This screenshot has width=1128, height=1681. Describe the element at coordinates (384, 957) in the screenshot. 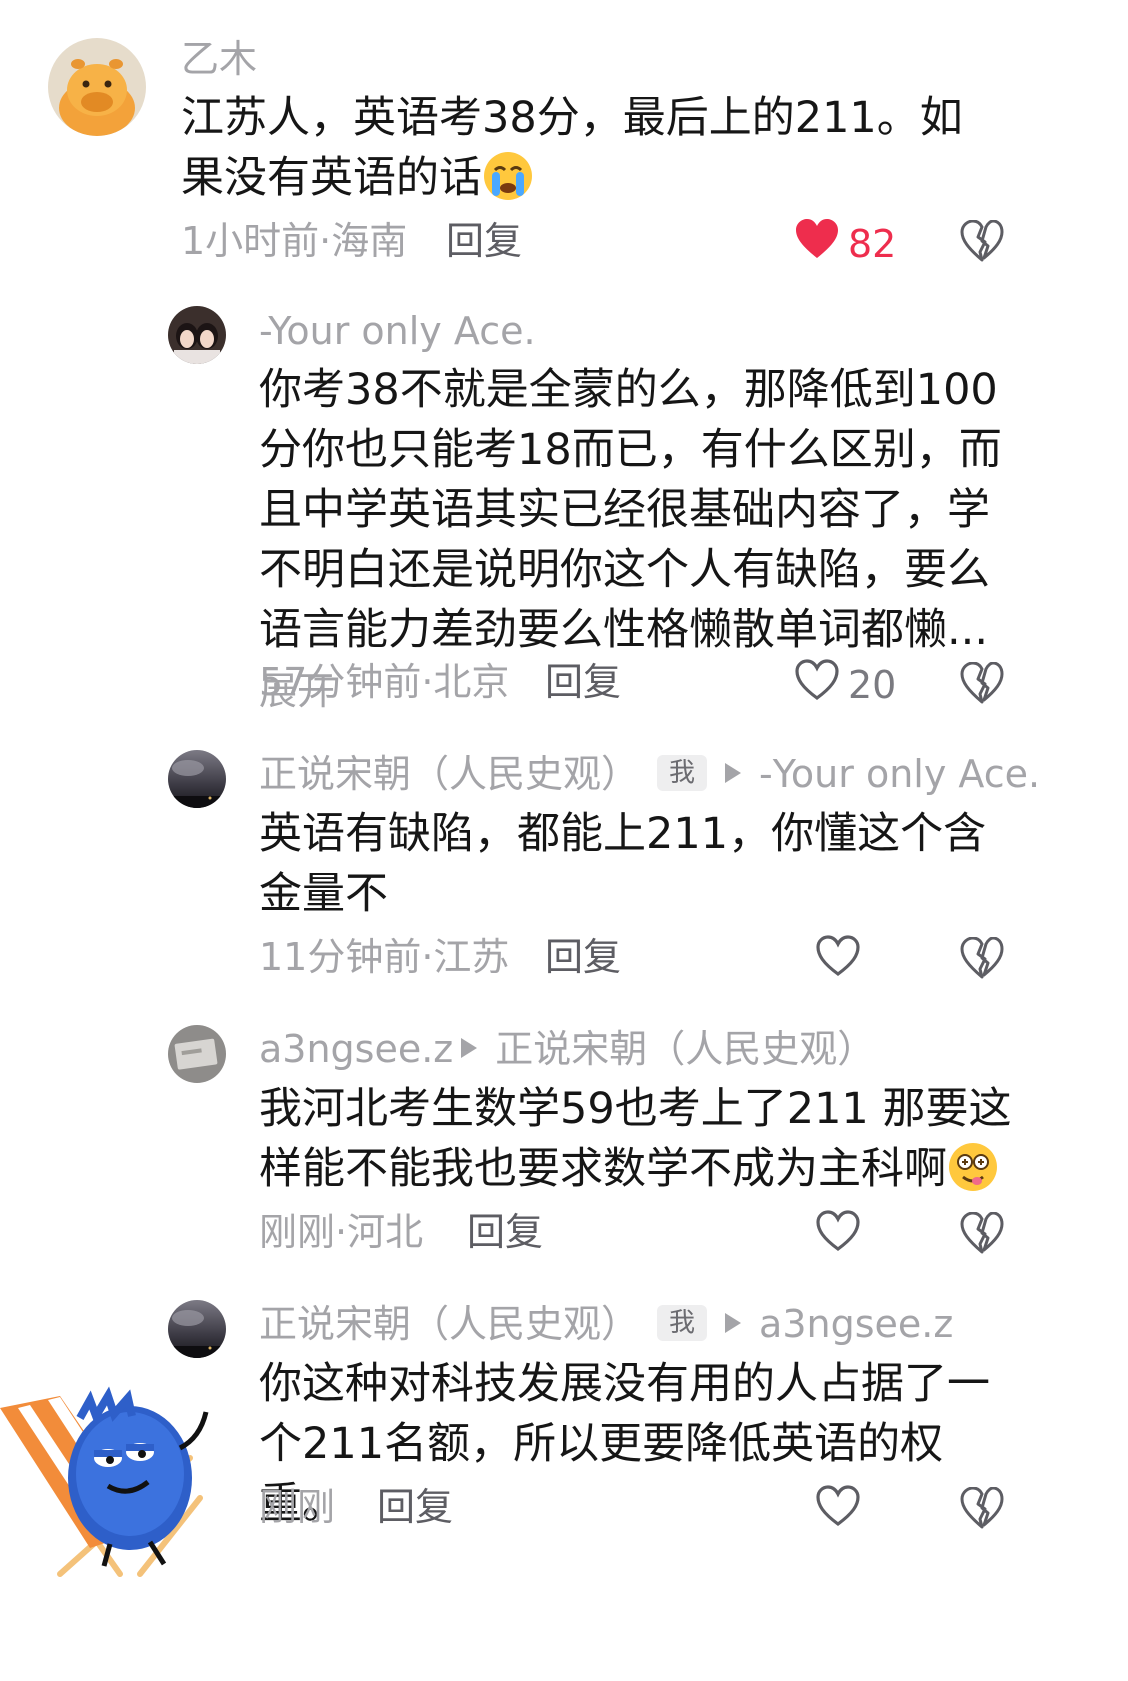

I see `time-location: 11分钟前·江苏` at that location.